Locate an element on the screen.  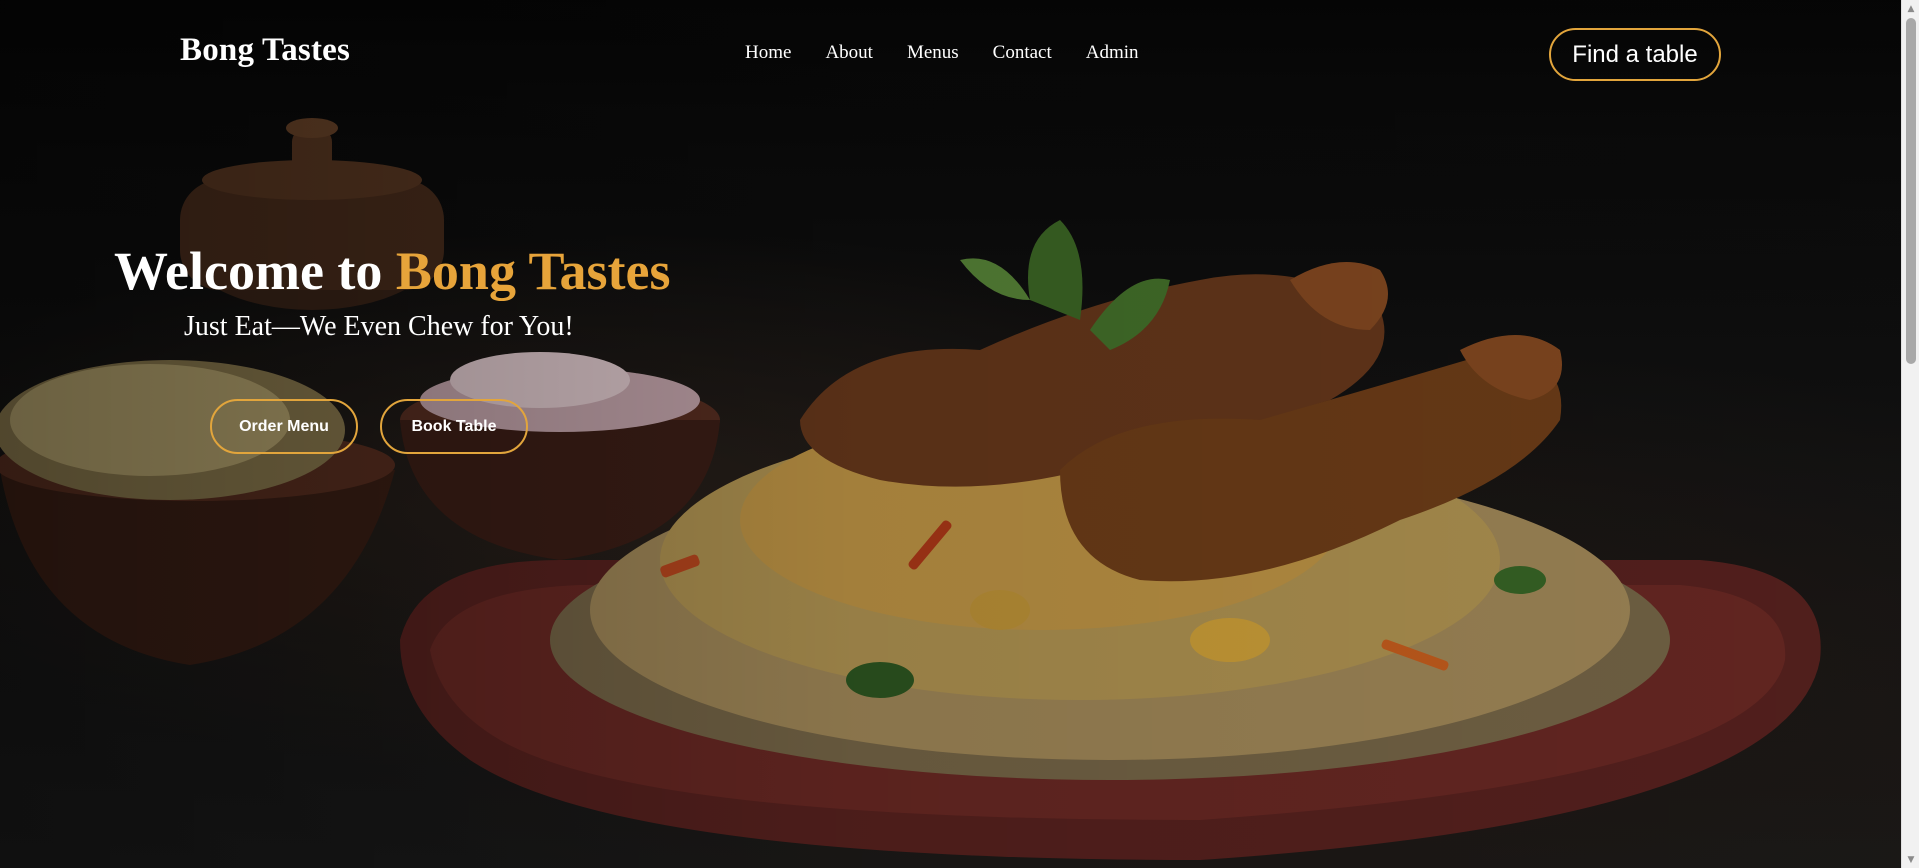
hero-title-prefix: Welcome to is located at coordinates (255, 271).